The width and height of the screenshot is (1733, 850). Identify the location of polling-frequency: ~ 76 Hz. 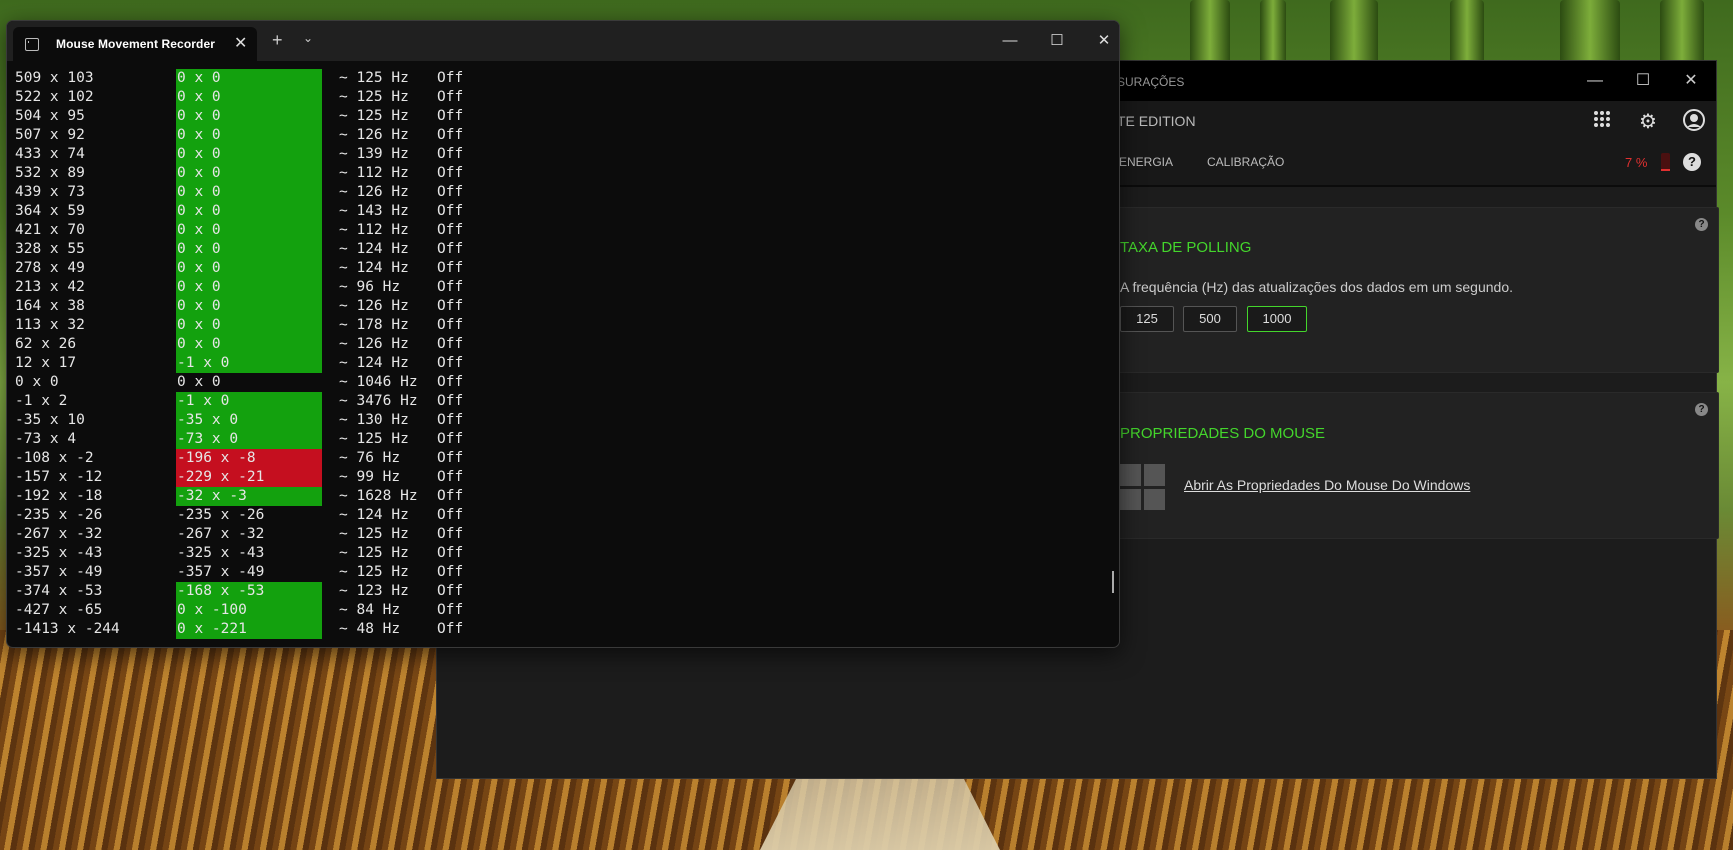
(370, 458).